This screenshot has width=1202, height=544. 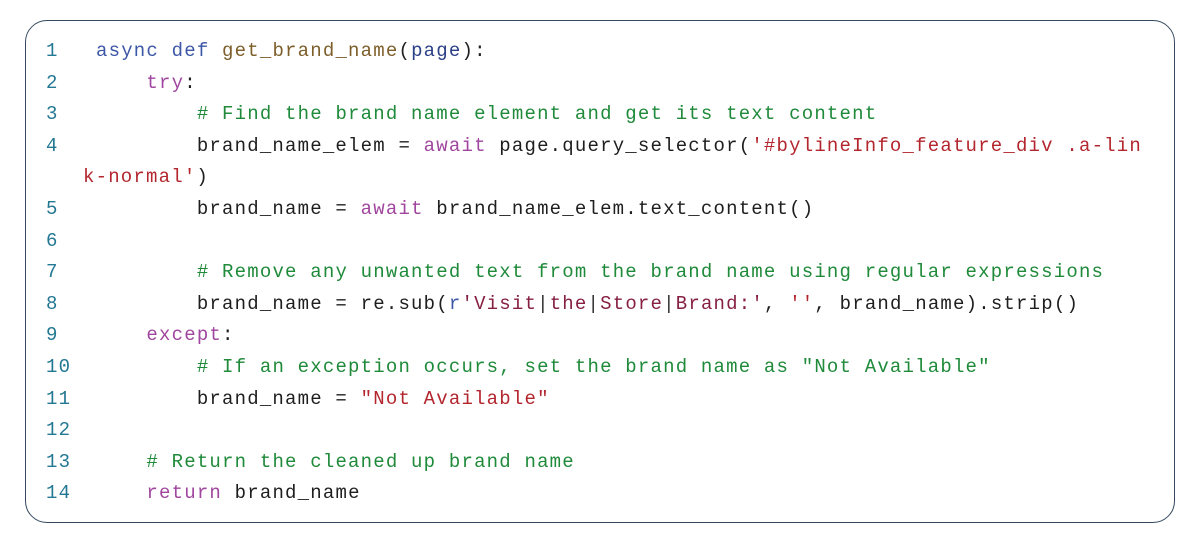 I want to click on line-number: 3, so click(x=52, y=114).